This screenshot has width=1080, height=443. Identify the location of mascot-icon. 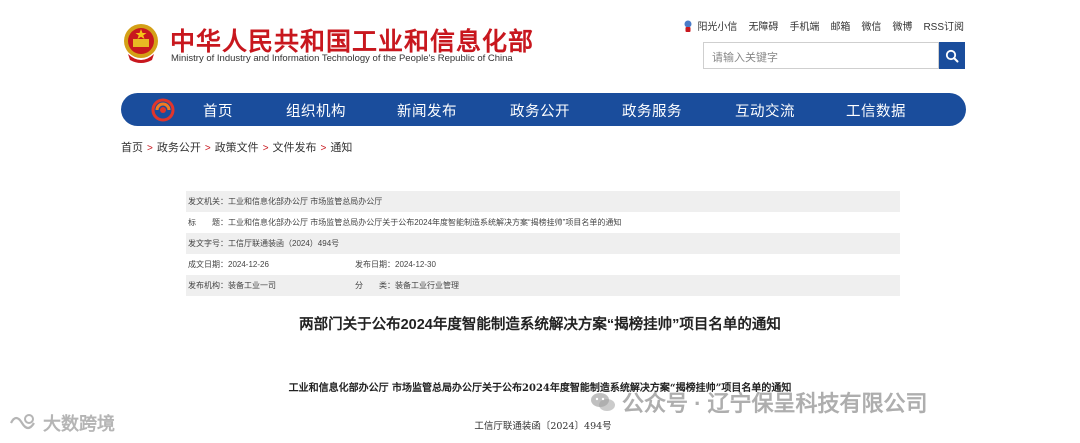
(688, 26).